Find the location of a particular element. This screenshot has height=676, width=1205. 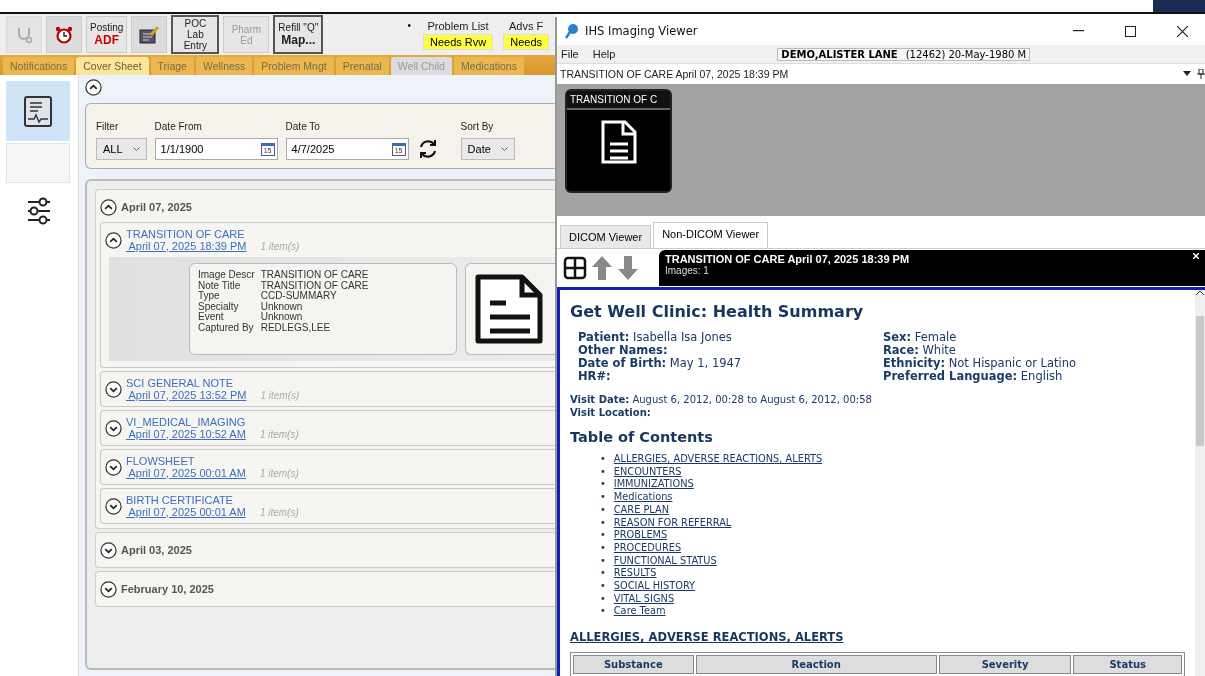

note-title: VI_MEDICAL_IMAGING is located at coordinates (212, 421).